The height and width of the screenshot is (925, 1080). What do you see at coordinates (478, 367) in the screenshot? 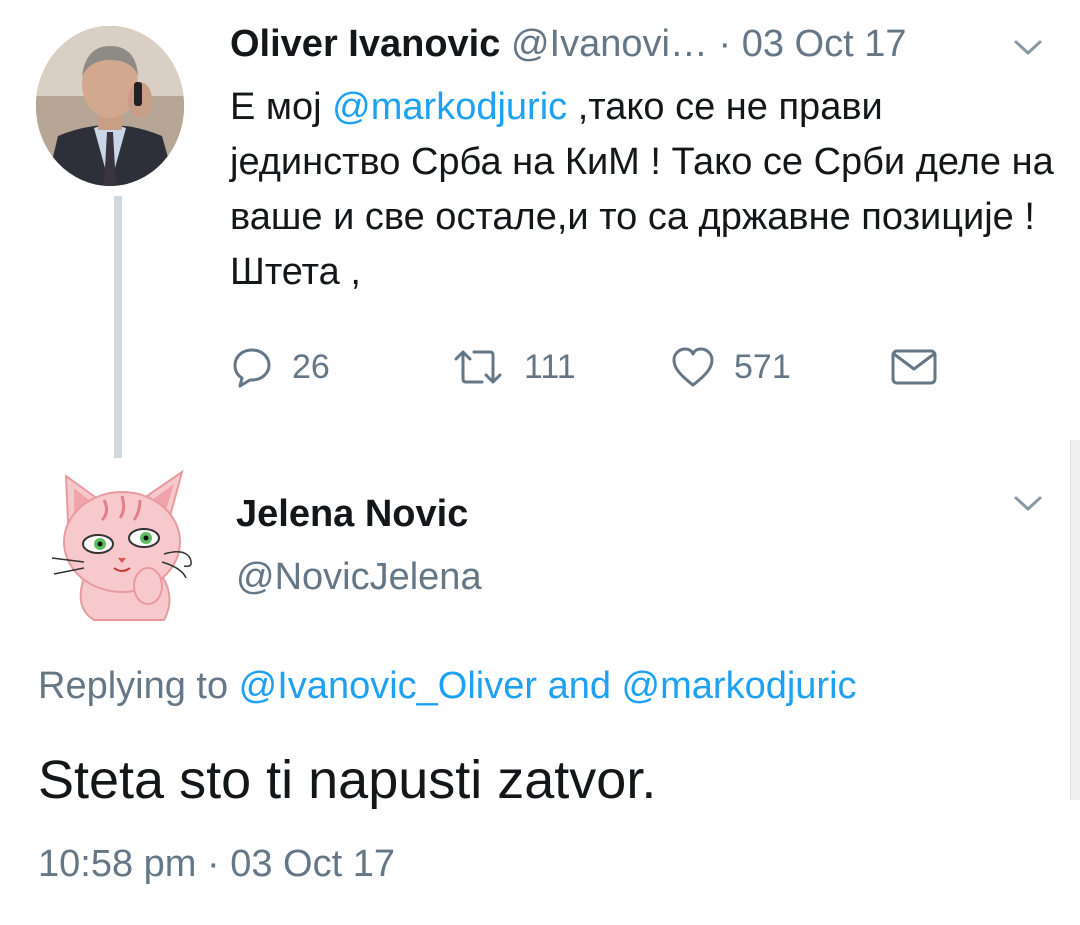
I see `retweet-icon` at bounding box center [478, 367].